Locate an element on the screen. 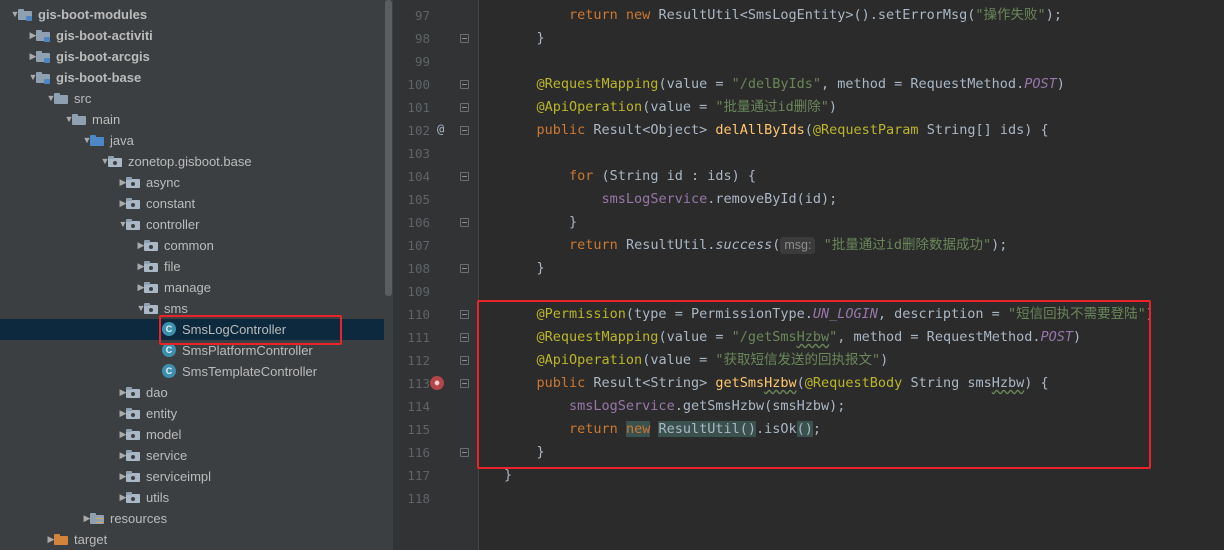 The width and height of the screenshot is (1224, 550). tree-item-gis-boot-arcgis: ▶ gis-boot-arcgis is located at coordinates (192, 56).